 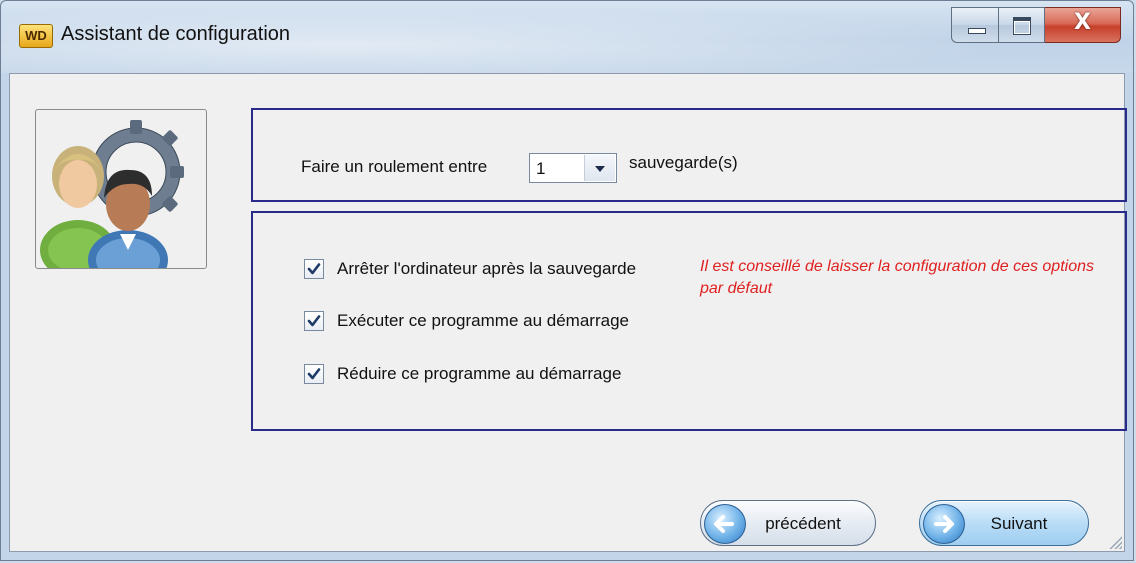 I want to click on option-checkbox-shutdown, so click(x=314, y=269).